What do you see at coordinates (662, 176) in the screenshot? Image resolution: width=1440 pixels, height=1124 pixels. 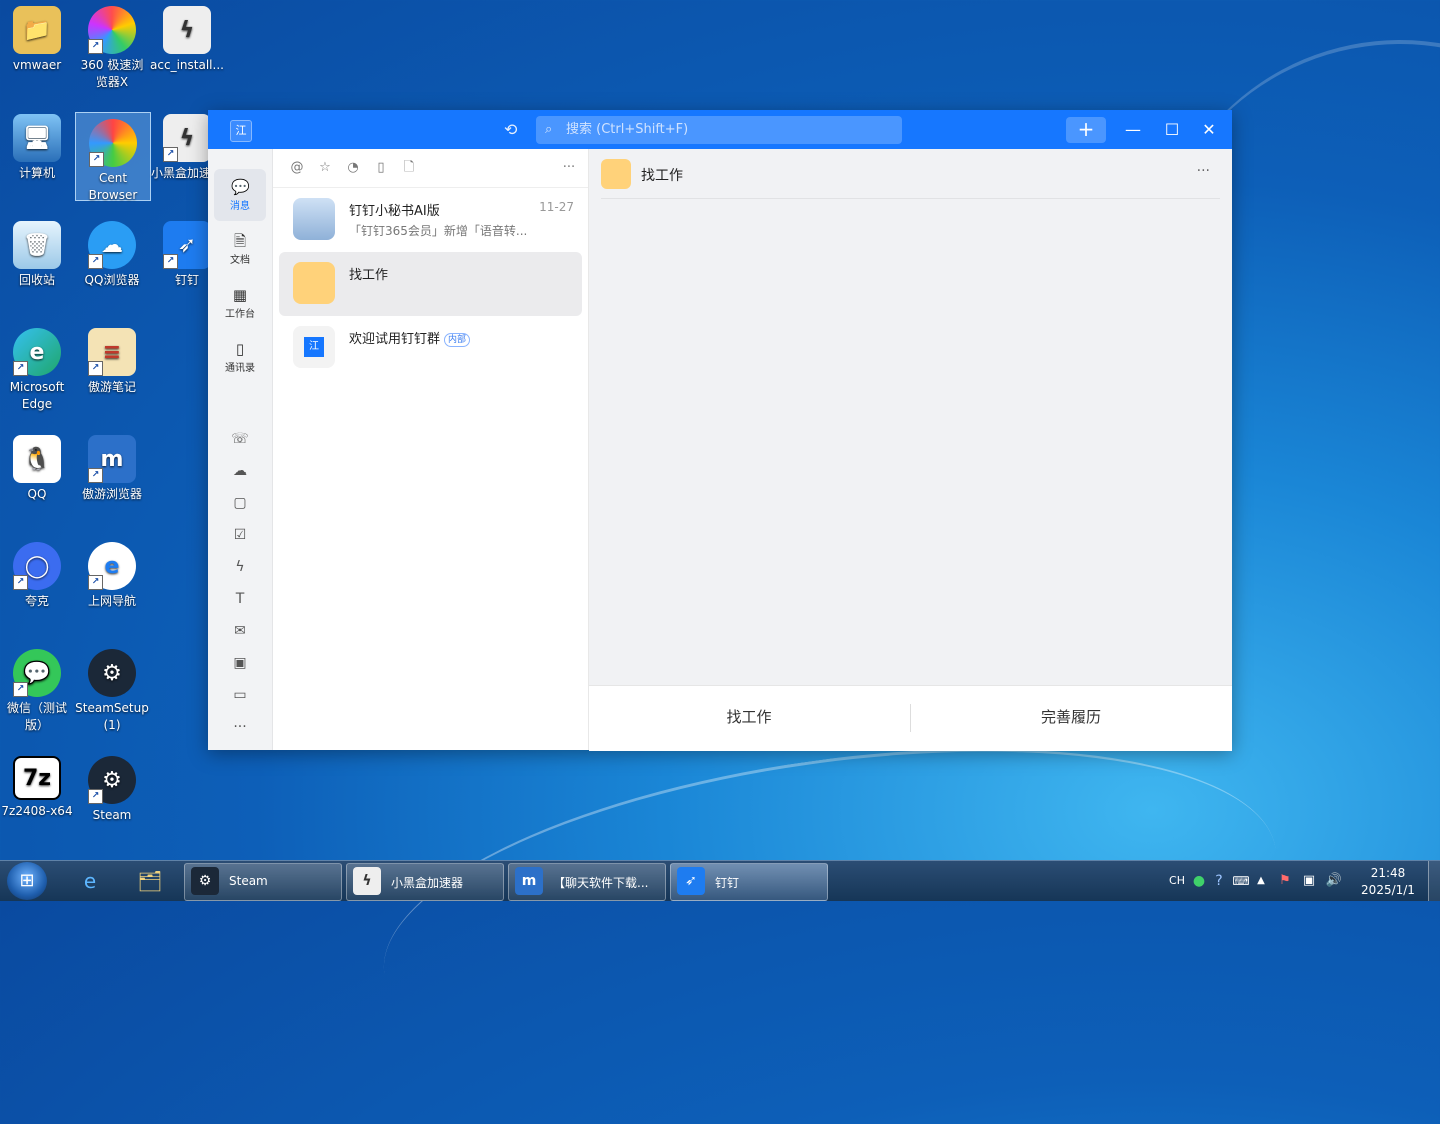 I see `chat-title: 找工作` at bounding box center [662, 176].